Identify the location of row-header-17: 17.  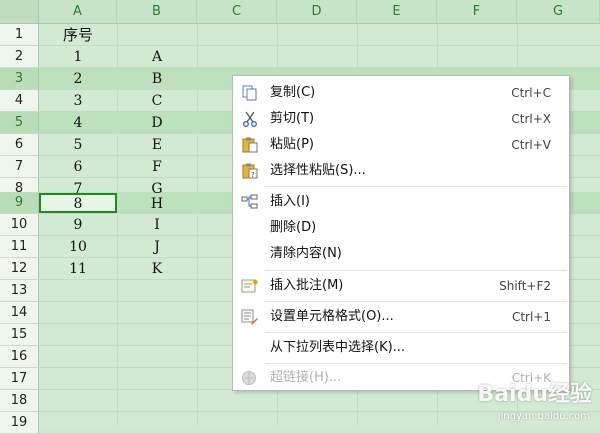
(19, 379).